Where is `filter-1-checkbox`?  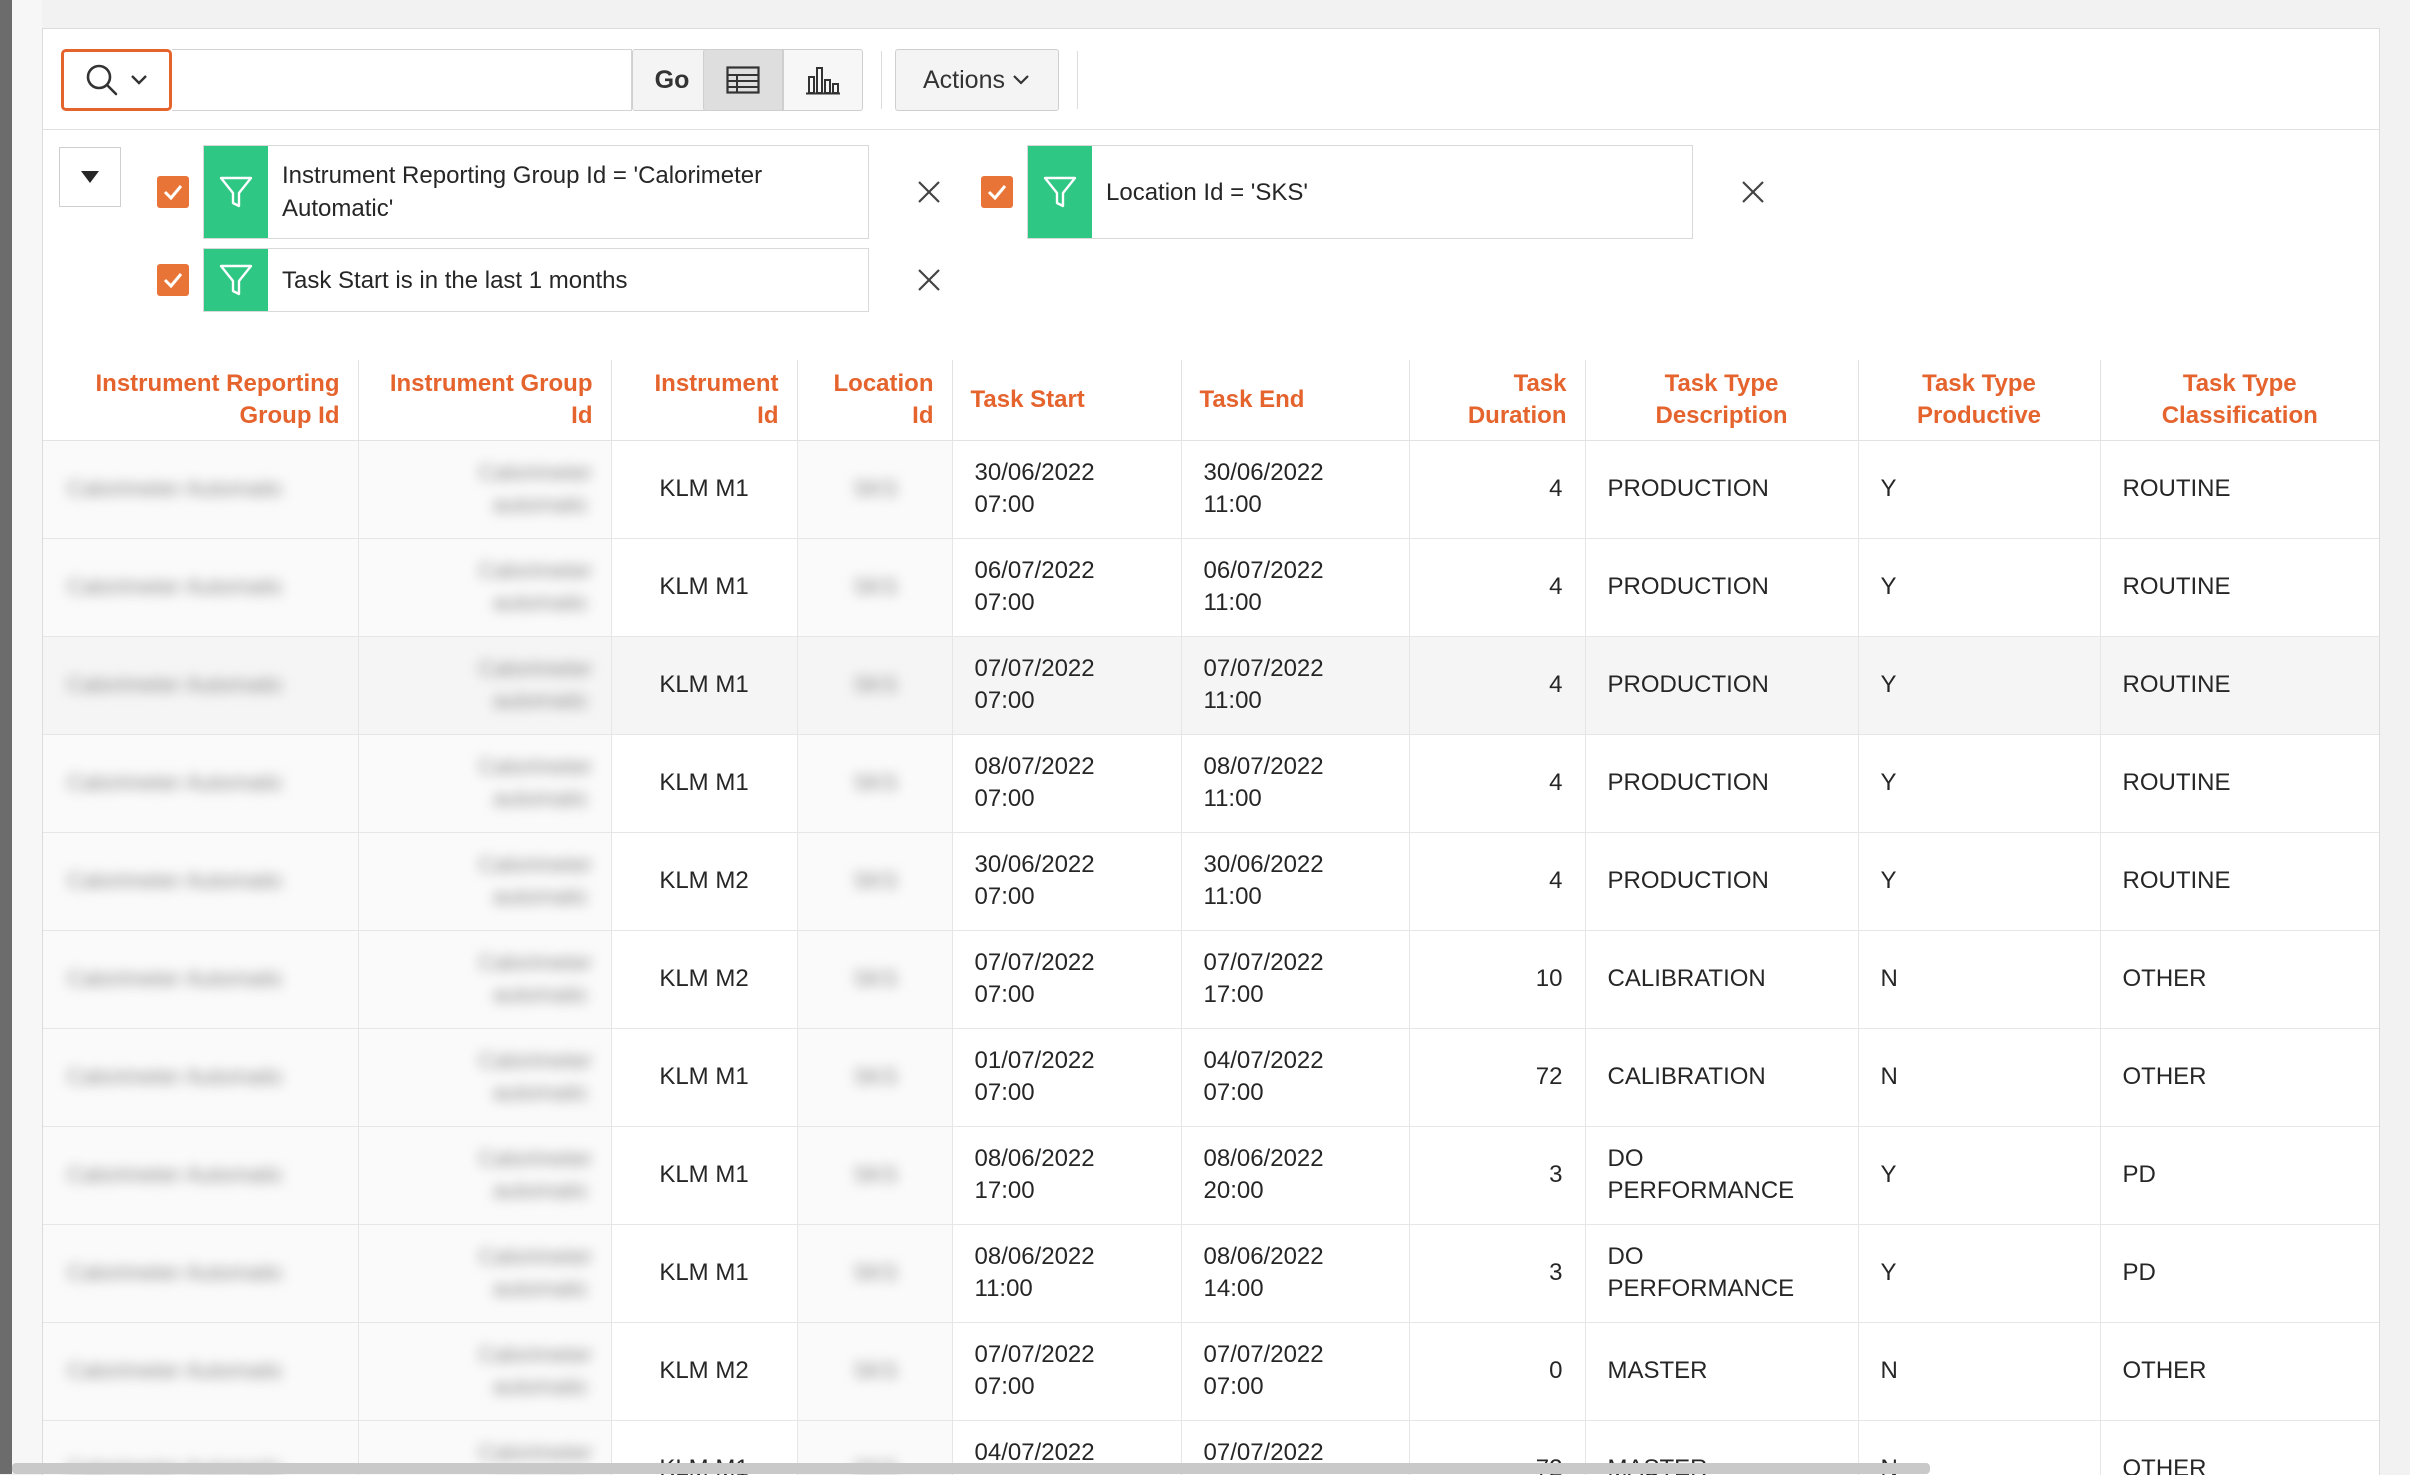 filter-1-checkbox is located at coordinates (173, 192).